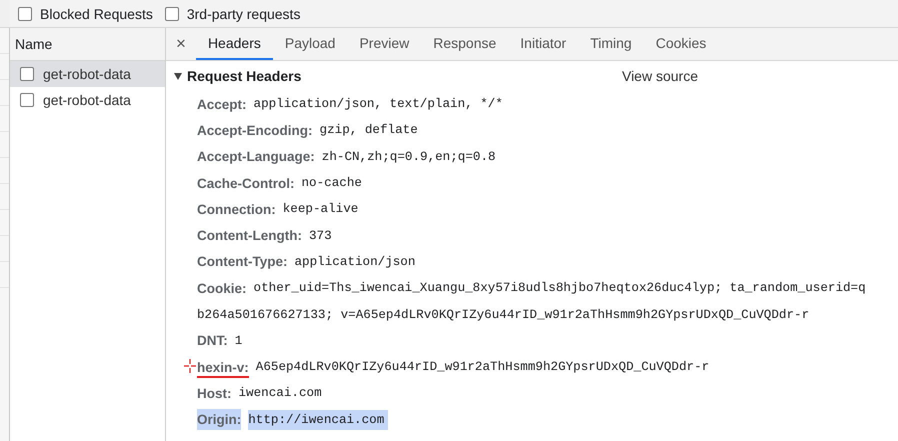  I want to click on header-value: application/json, so click(355, 262).